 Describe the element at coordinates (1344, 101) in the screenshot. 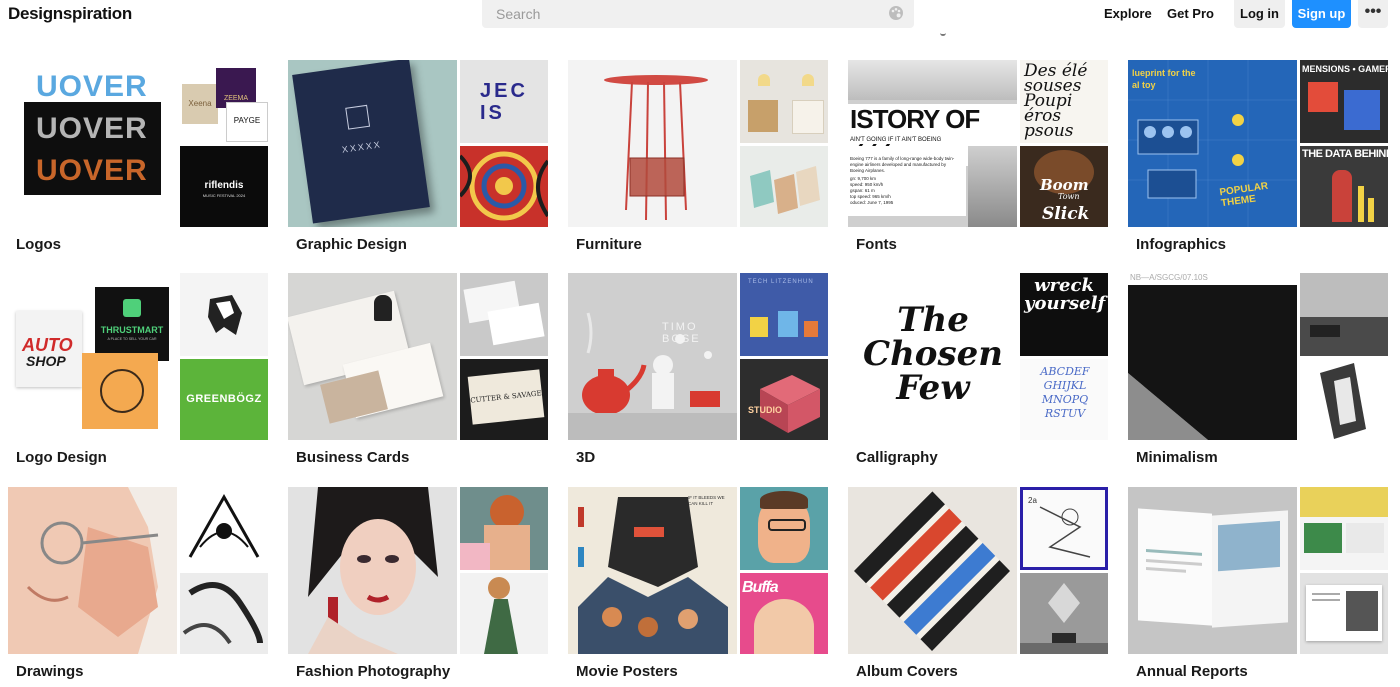

I see `category-image-top: MENSIONS • GAMEP` at that location.